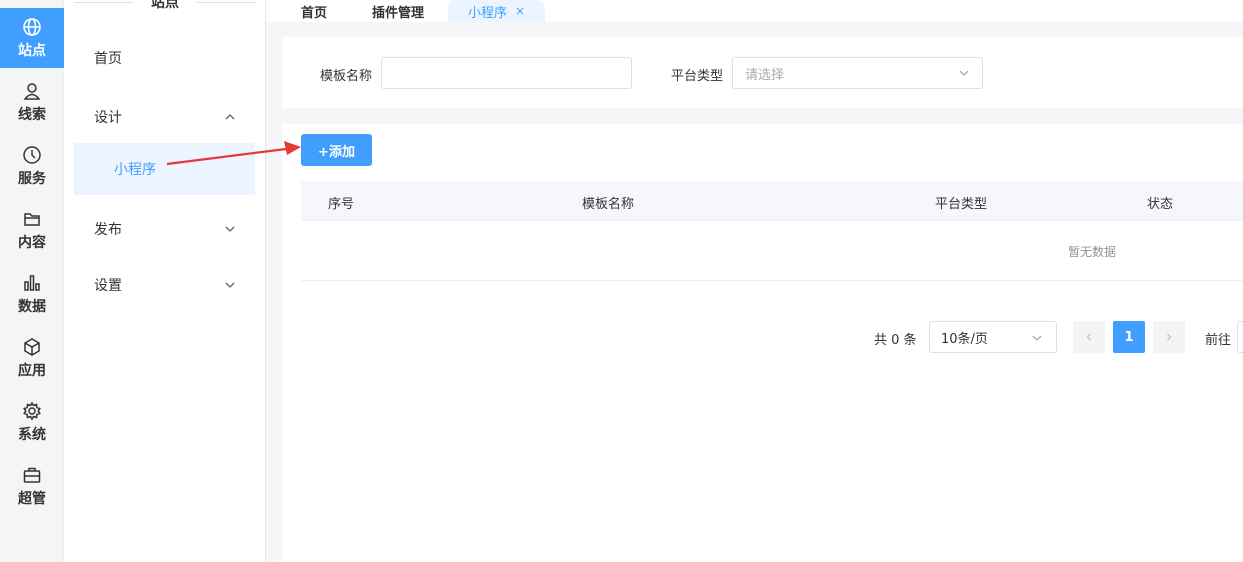 This screenshot has height=562, width=1243. What do you see at coordinates (32, 114) in the screenshot?
I see `rail-item-label: 线索` at bounding box center [32, 114].